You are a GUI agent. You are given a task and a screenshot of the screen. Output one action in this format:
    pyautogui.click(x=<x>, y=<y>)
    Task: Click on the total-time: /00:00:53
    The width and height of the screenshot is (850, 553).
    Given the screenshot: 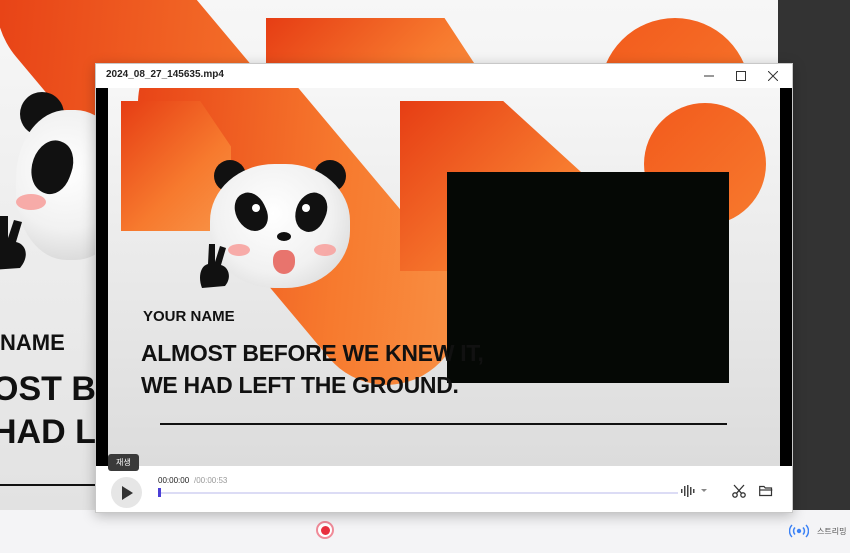 What is the action you would take?
    pyautogui.click(x=211, y=480)
    